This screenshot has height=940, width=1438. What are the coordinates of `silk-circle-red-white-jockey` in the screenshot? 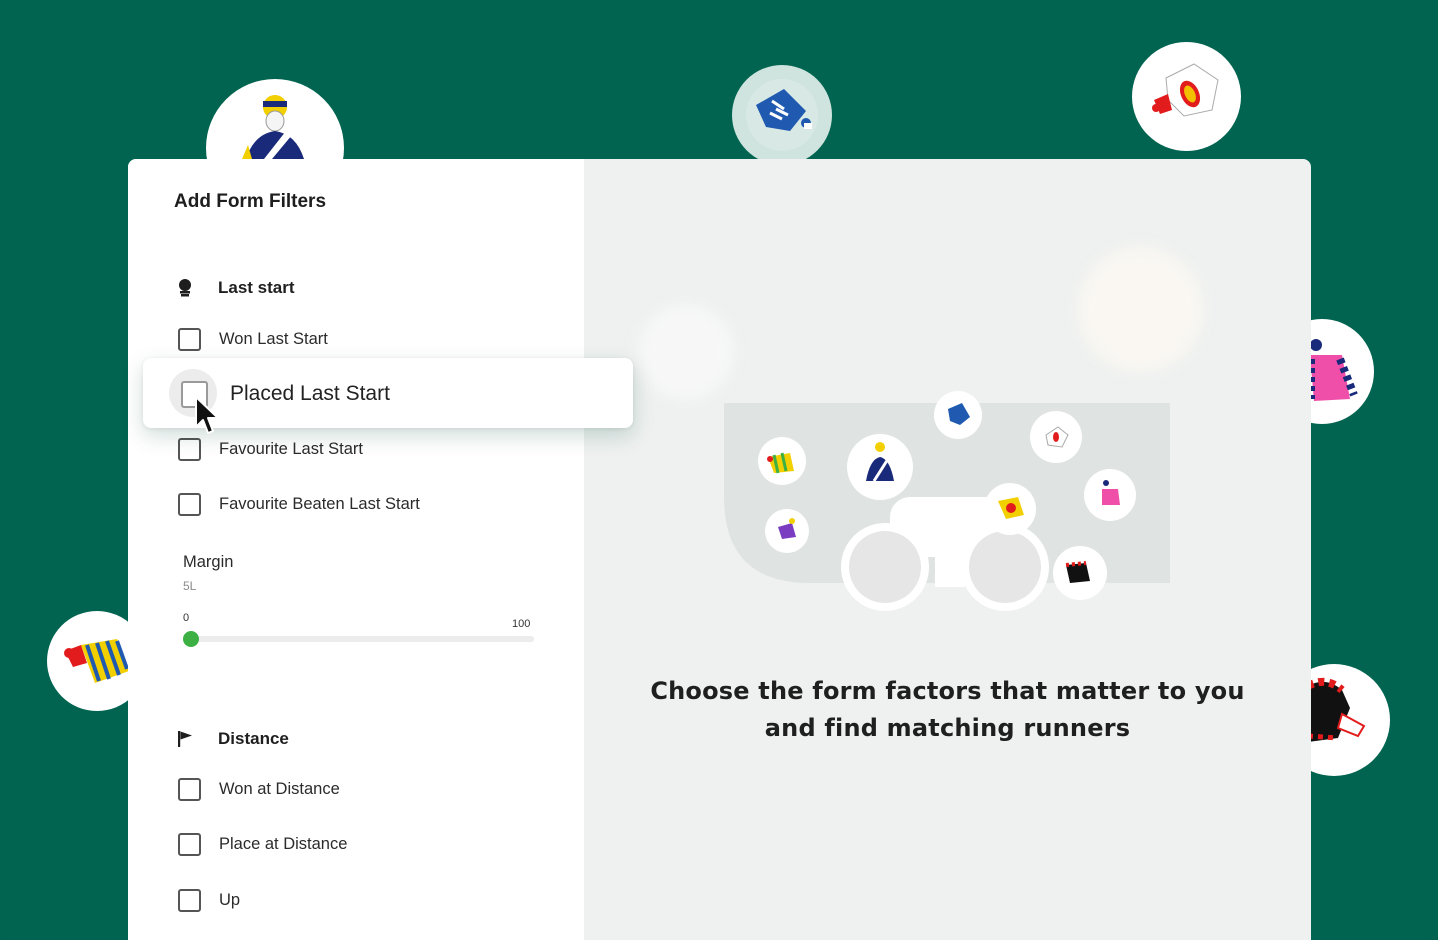 It's located at (1186, 96).